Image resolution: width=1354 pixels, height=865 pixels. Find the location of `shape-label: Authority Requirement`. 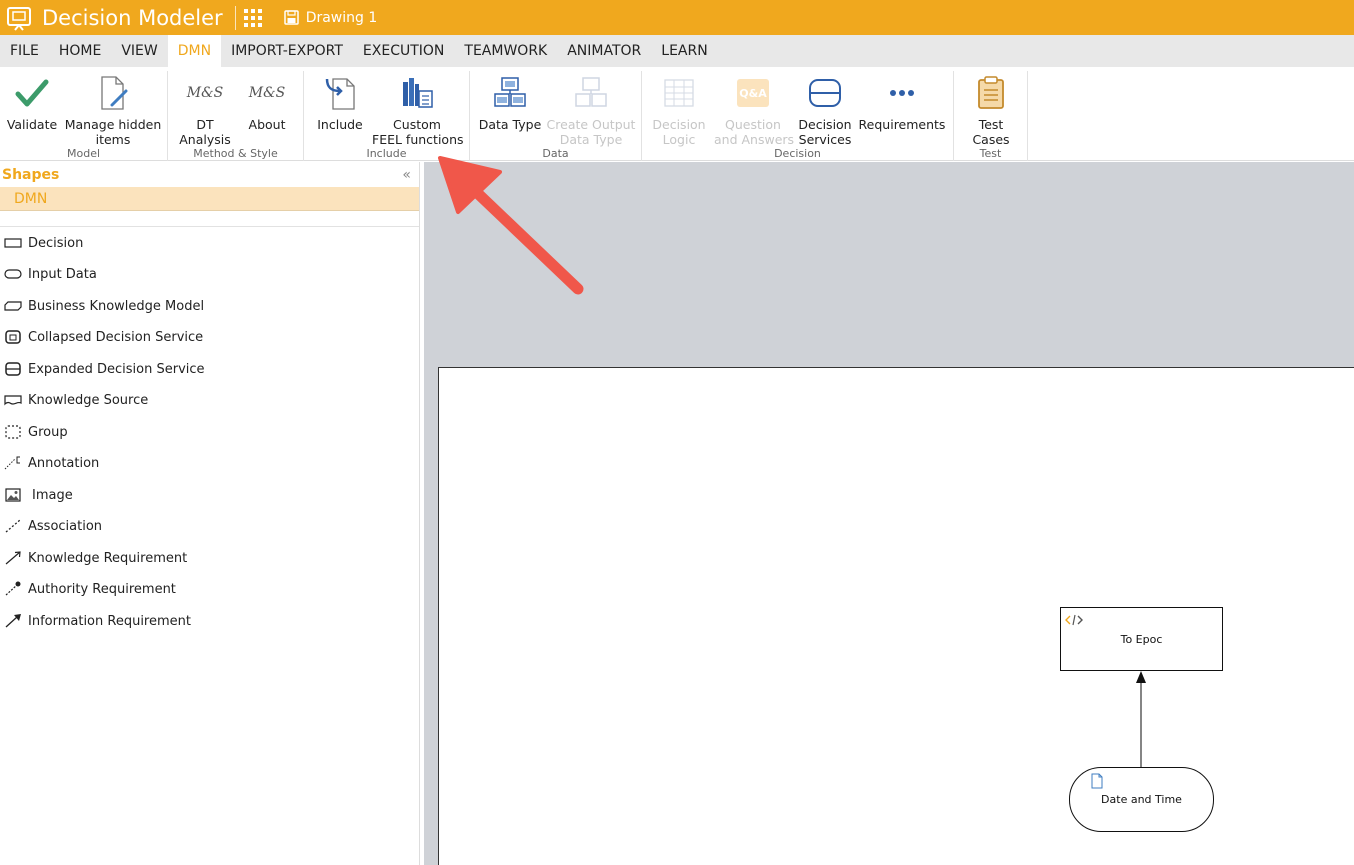

shape-label: Authority Requirement is located at coordinates (102, 589).